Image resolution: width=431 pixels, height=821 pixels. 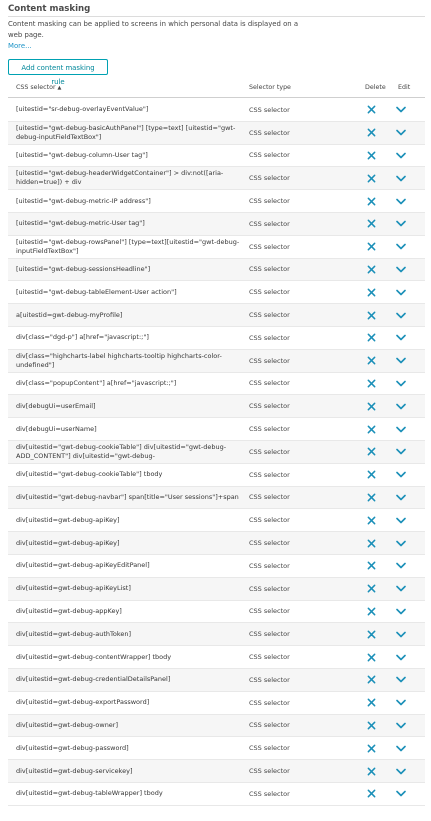 I want to click on selector-cell: div[uitestid=gwt-debug-owner], so click(x=67, y=724).